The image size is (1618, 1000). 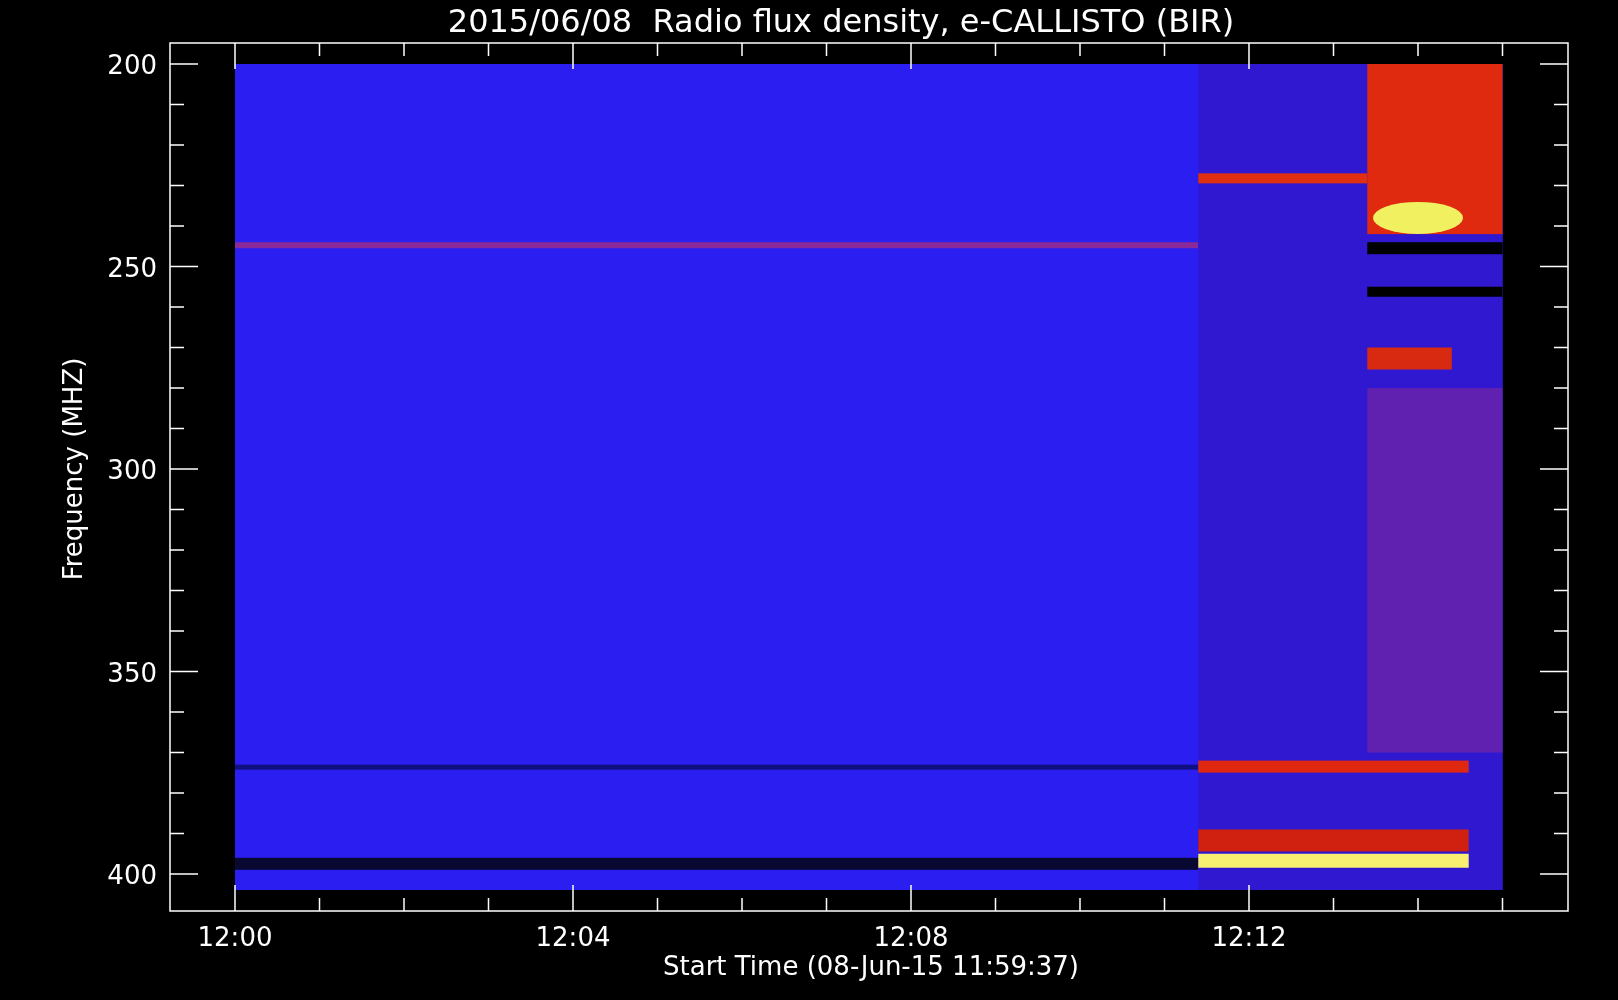 What do you see at coordinates (871, 966) in the screenshot?
I see `axis-label: Start Time (08-Jun-15 11:59:37)` at bounding box center [871, 966].